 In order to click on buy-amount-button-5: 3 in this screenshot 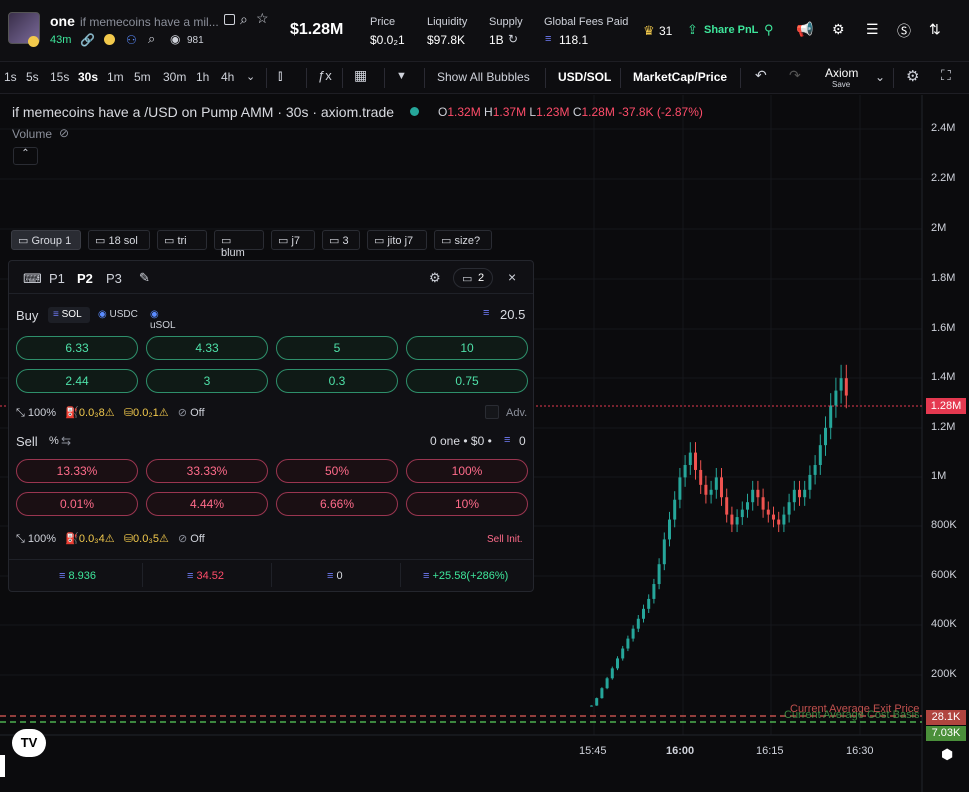, I will do `click(207, 381)`.